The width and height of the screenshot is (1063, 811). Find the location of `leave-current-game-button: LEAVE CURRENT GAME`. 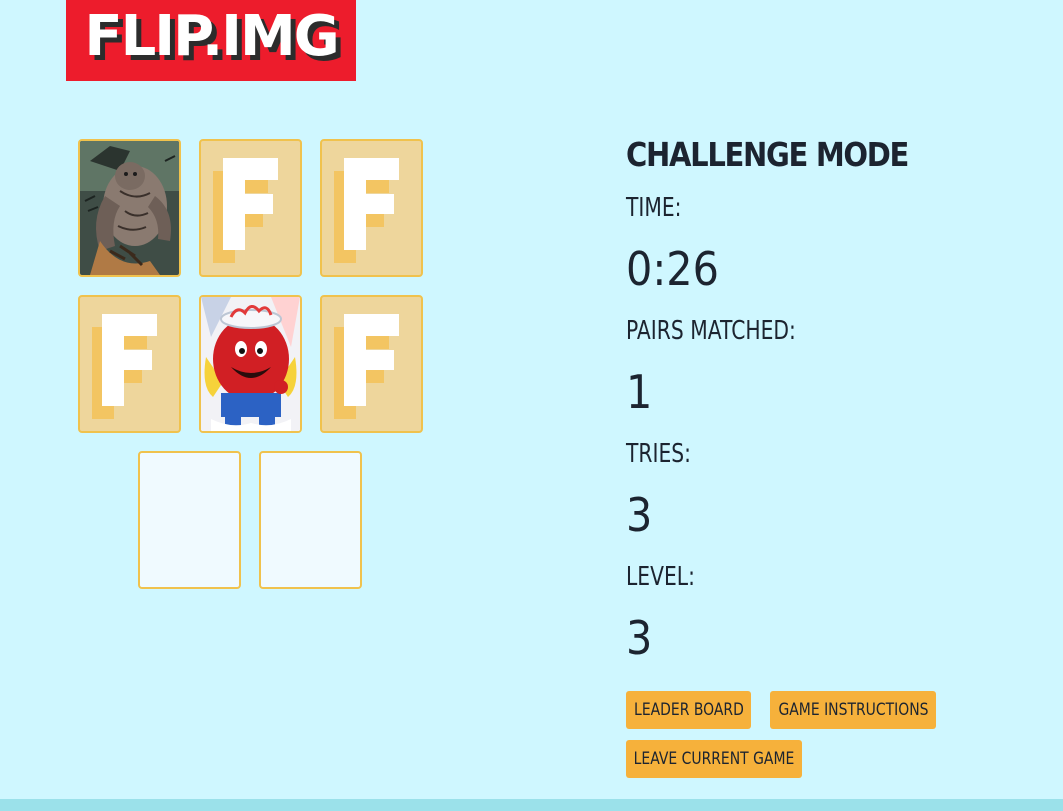

leave-current-game-button: LEAVE CURRENT GAME is located at coordinates (714, 759).